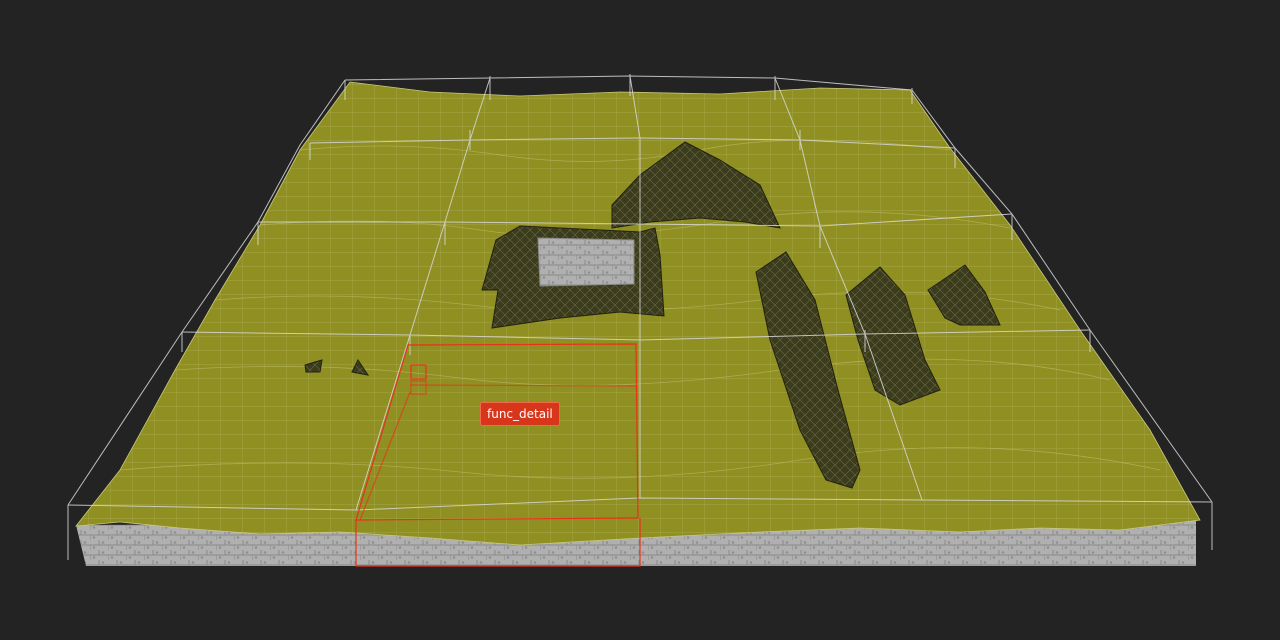 Image resolution: width=1280 pixels, height=640 pixels. I want to click on grey-brush-block, so click(586, 262).